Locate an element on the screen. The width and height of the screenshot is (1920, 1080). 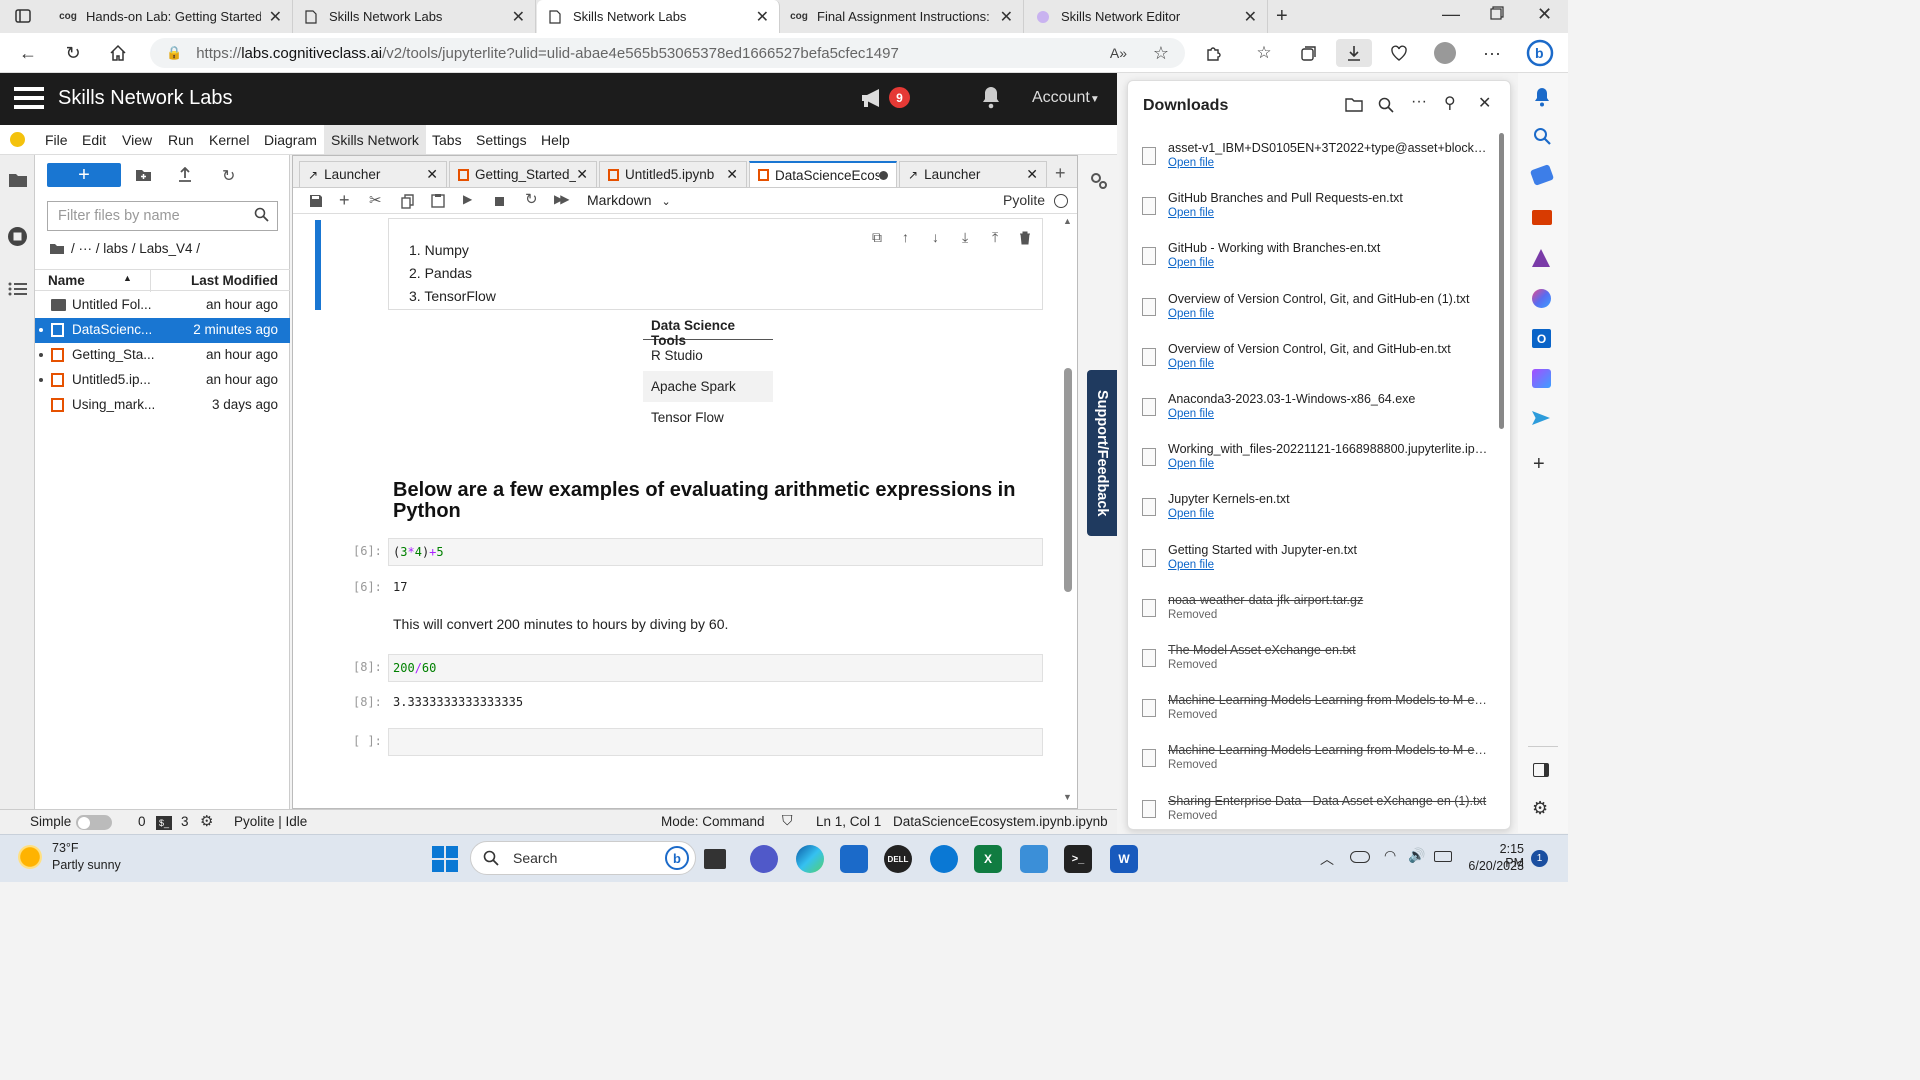
new-folder-icon is located at coordinates (143, 176).